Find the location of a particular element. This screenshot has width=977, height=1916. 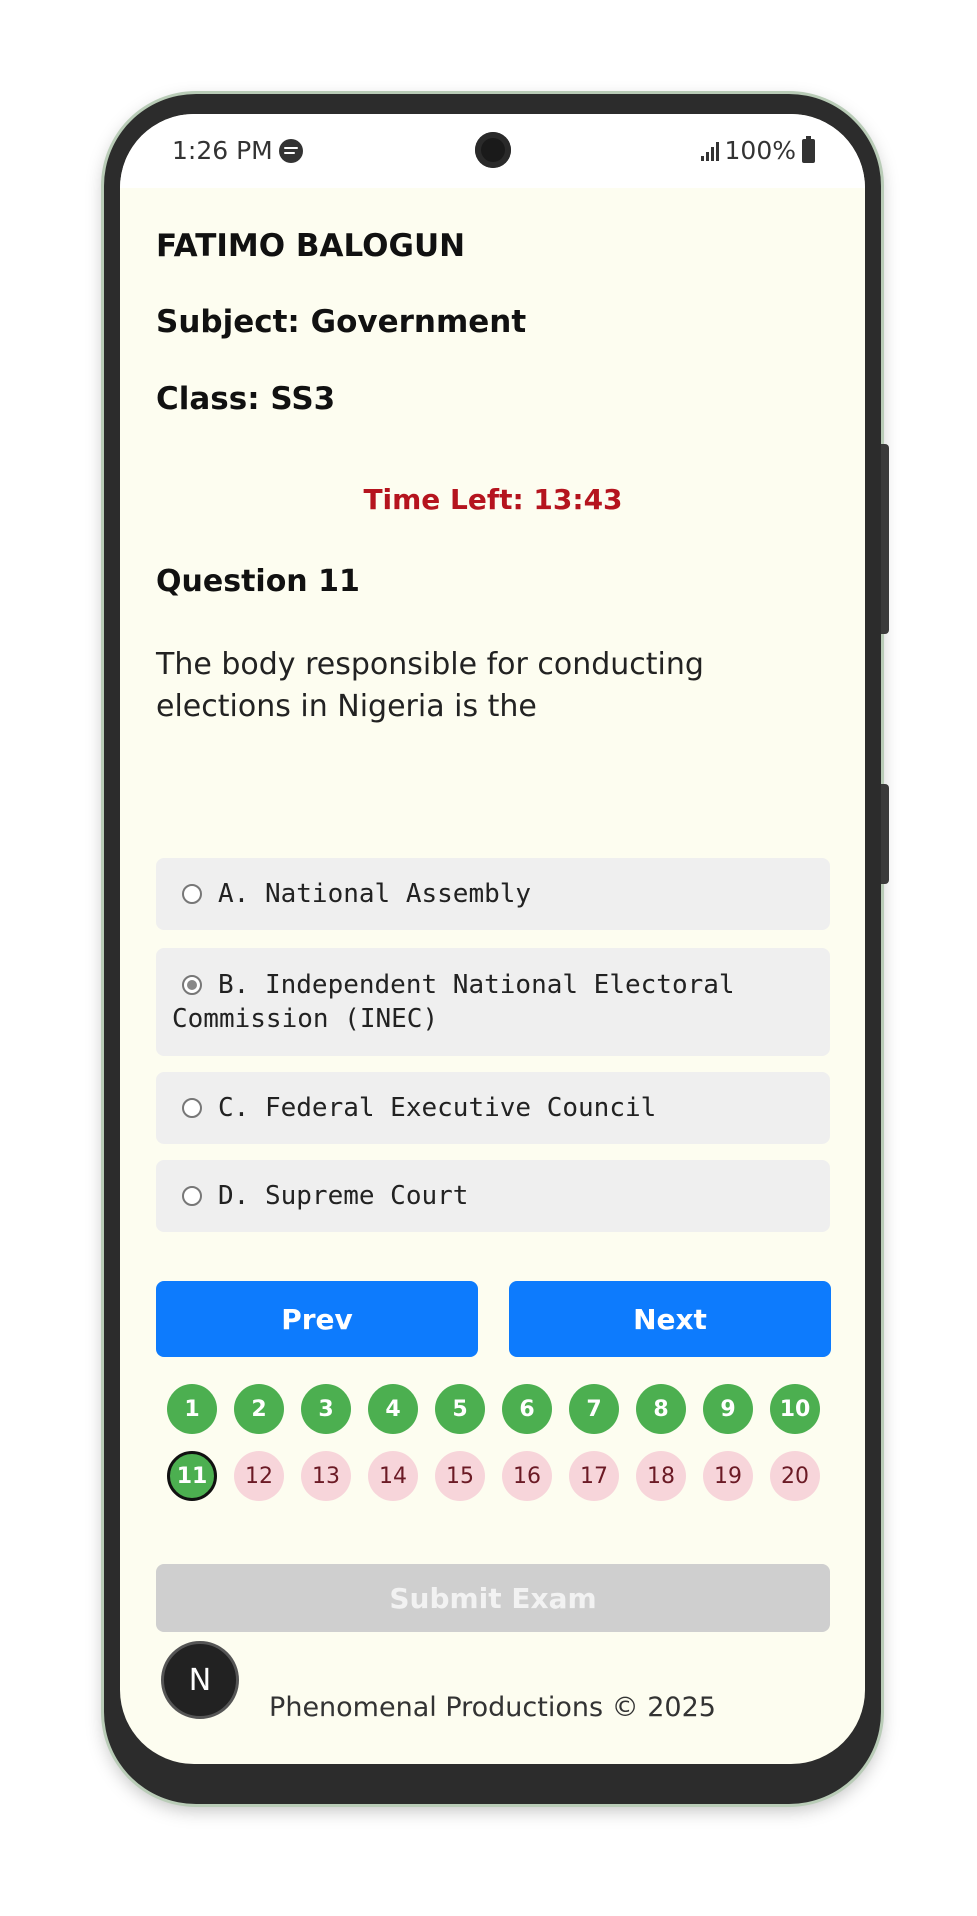

spotify-icon is located at coordinates (290, 150).